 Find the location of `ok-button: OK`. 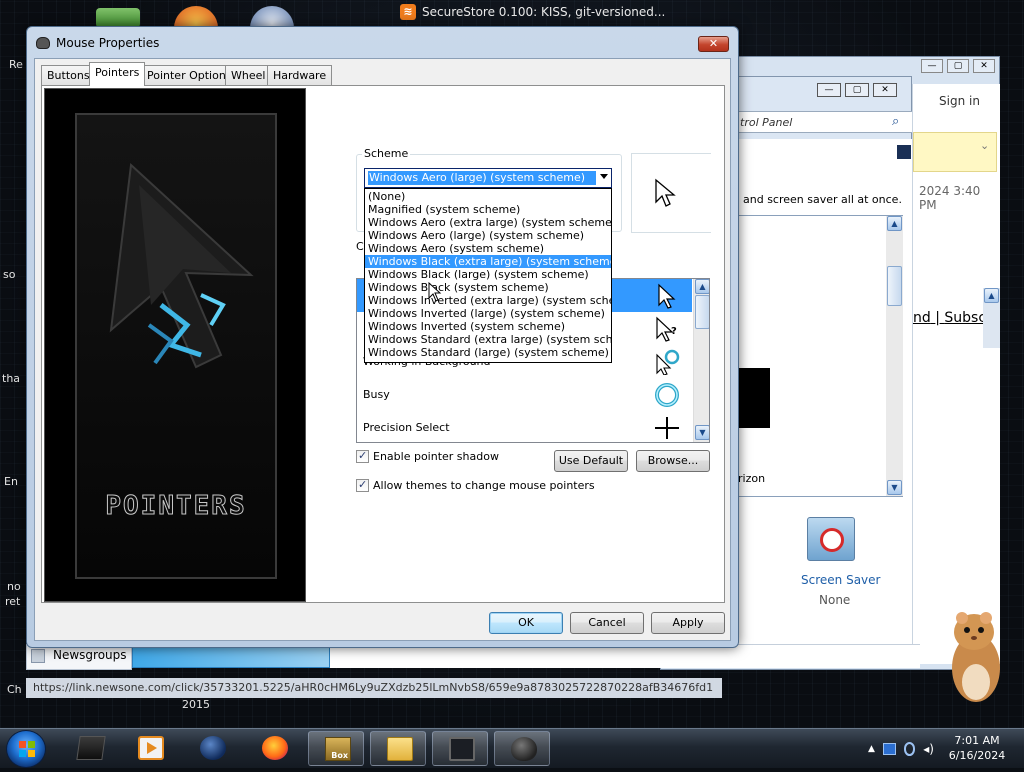

ok-button: OK is located at coordinates (526, 623).